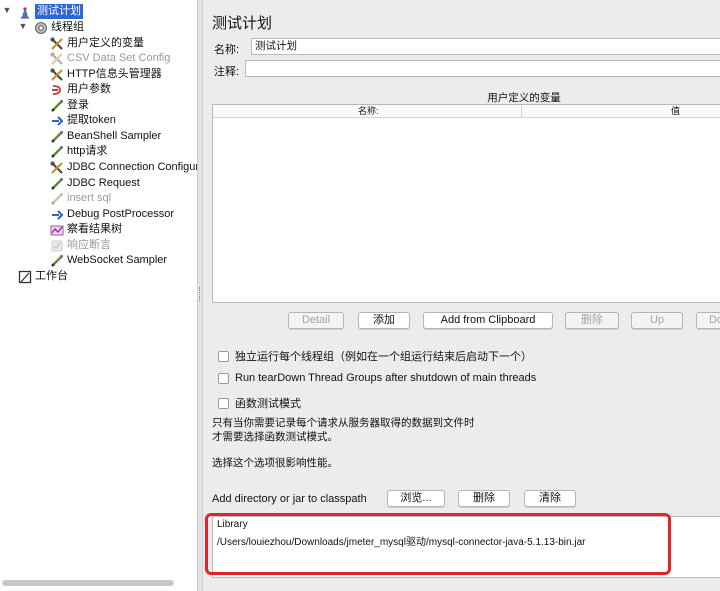 The image size is (720, 591). Describe the element at coordinates (438, 544) in the screenshot. I see `red-highlight-box` at that location.